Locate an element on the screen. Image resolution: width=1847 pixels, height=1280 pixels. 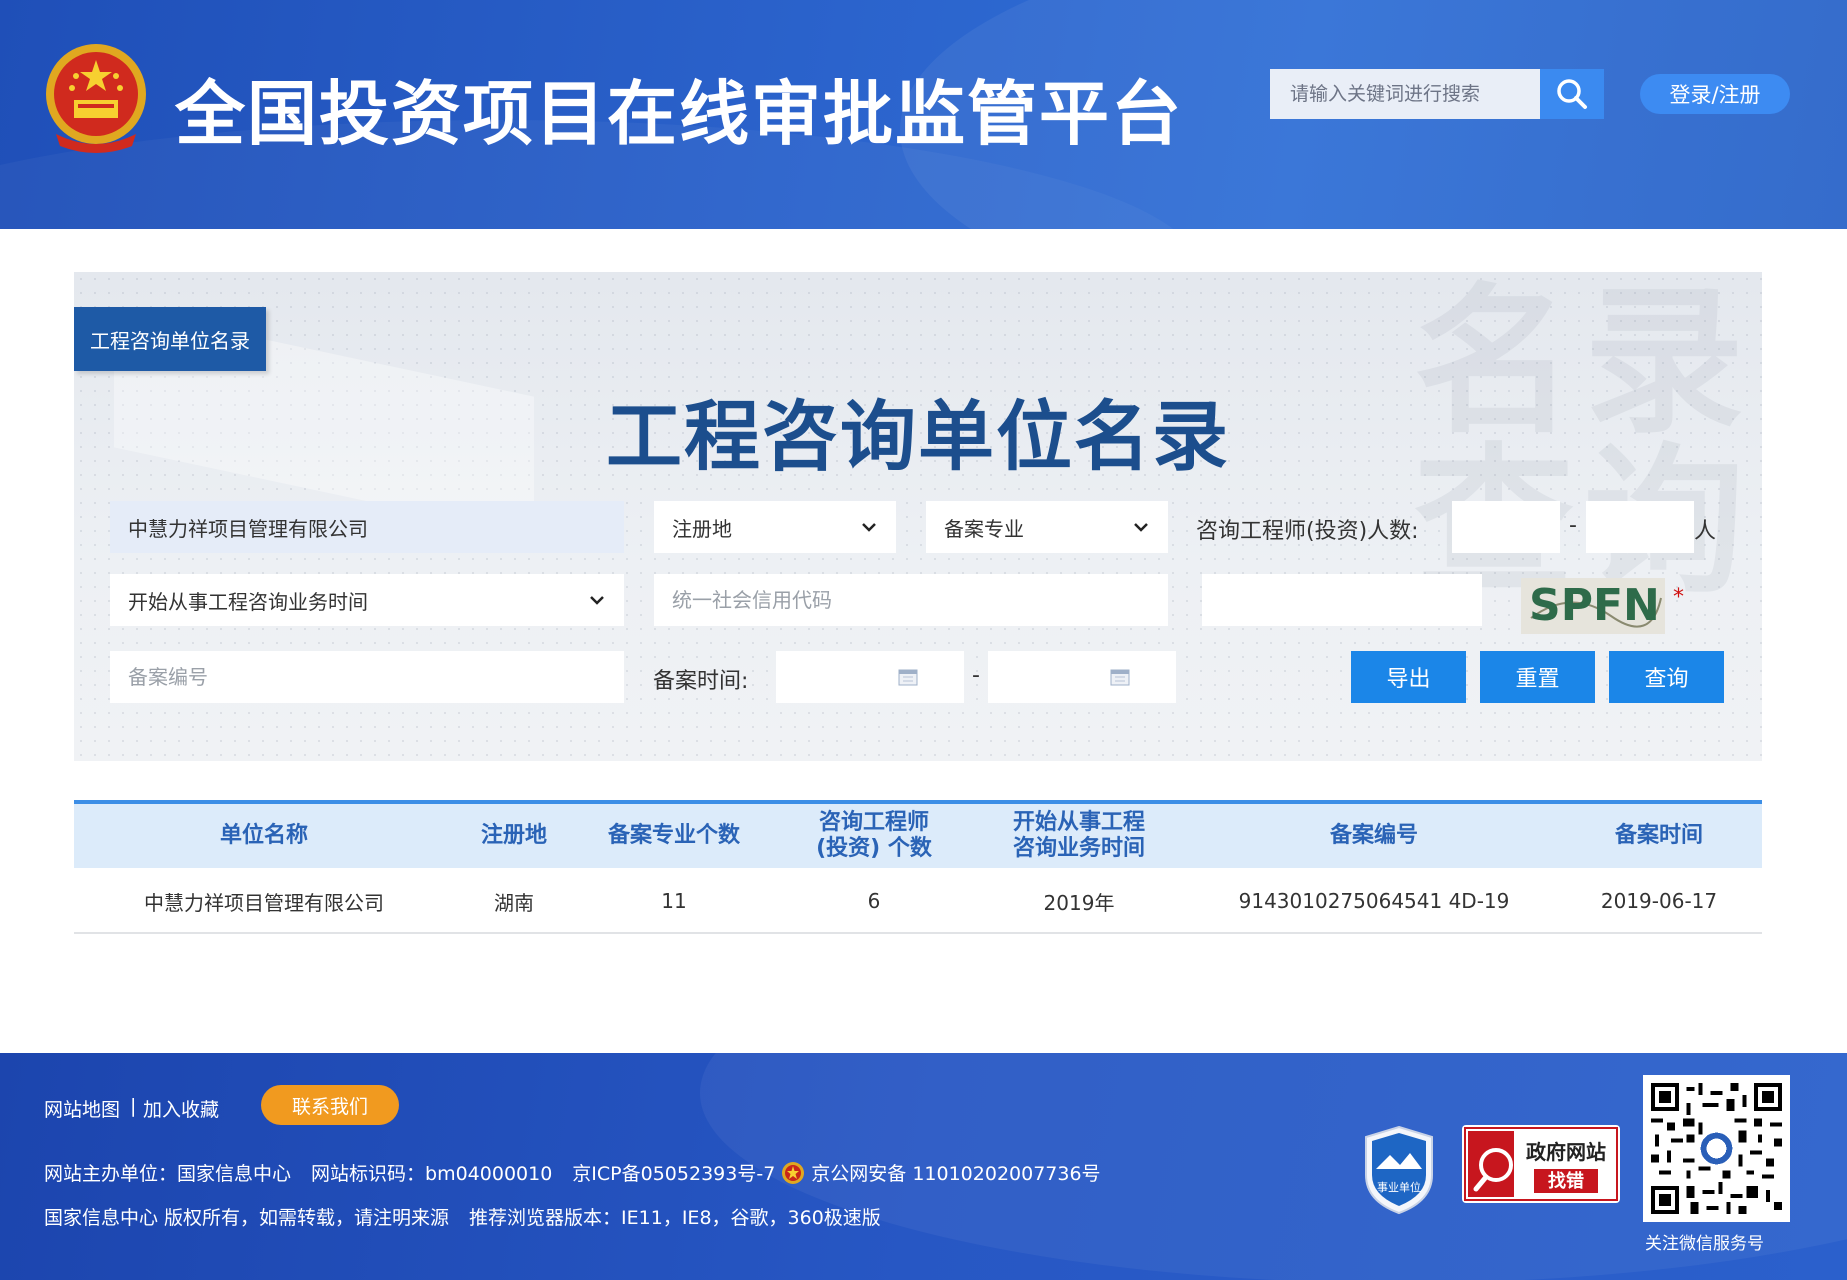
specialty-select: 备案专业 is located at coordinates (1047, 527).